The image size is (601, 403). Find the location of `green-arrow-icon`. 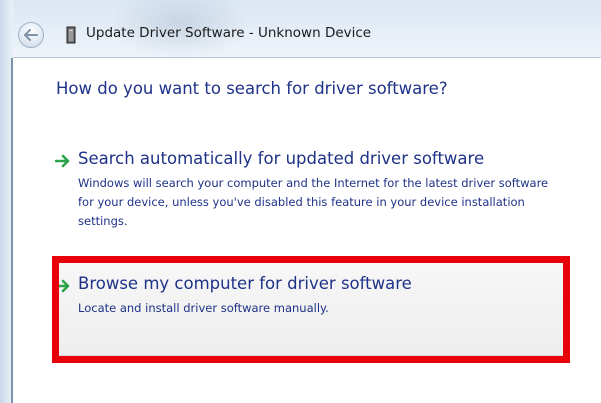

green-arrow-icon is located at coordinates (62, 161).